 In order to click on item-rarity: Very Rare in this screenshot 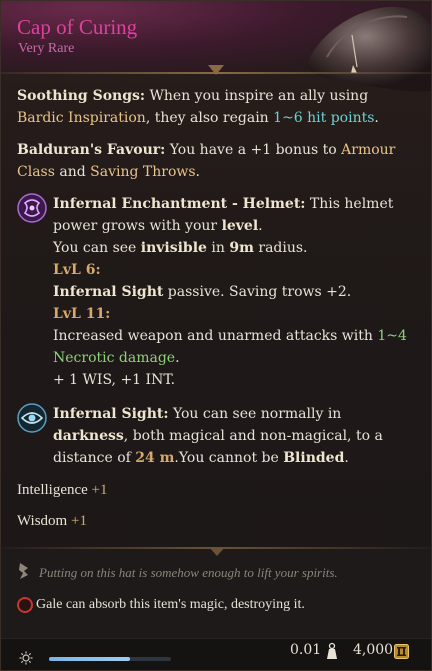, I will do `click(46, 48)`.